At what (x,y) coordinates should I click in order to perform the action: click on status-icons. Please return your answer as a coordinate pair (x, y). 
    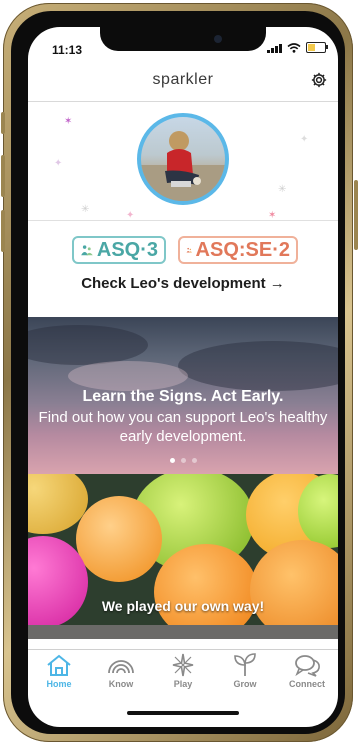
    Looking at the image, I should click on (297, 47).